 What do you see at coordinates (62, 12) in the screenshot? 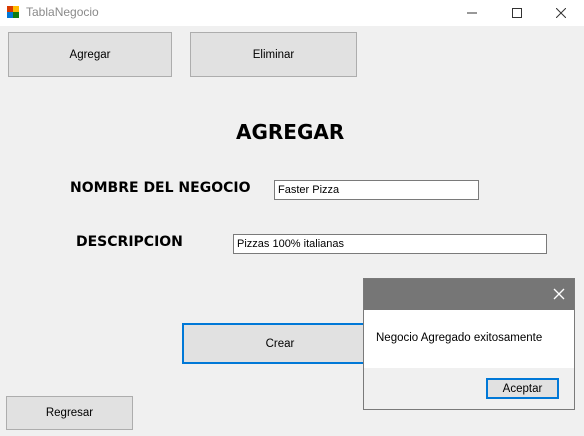
I see `window-title: TablaNegocio` at bounding box center [62, 12].